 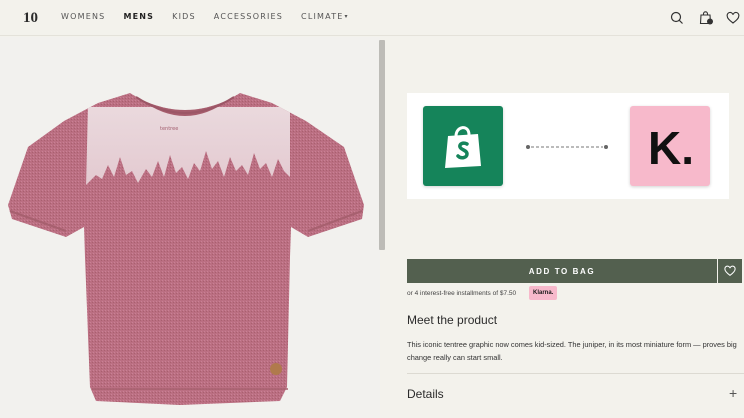 What do you see at coordinates (462, 293) in the screenshot?
I see `installments-text: or 4 interest-free installments of $7.50` at bounding box center [462, 293].